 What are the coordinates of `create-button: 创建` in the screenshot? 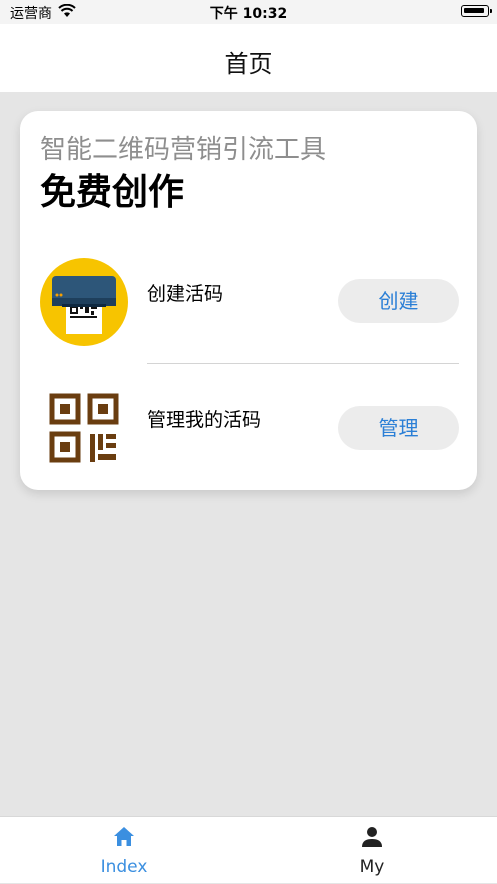 It's located at (398, 301).